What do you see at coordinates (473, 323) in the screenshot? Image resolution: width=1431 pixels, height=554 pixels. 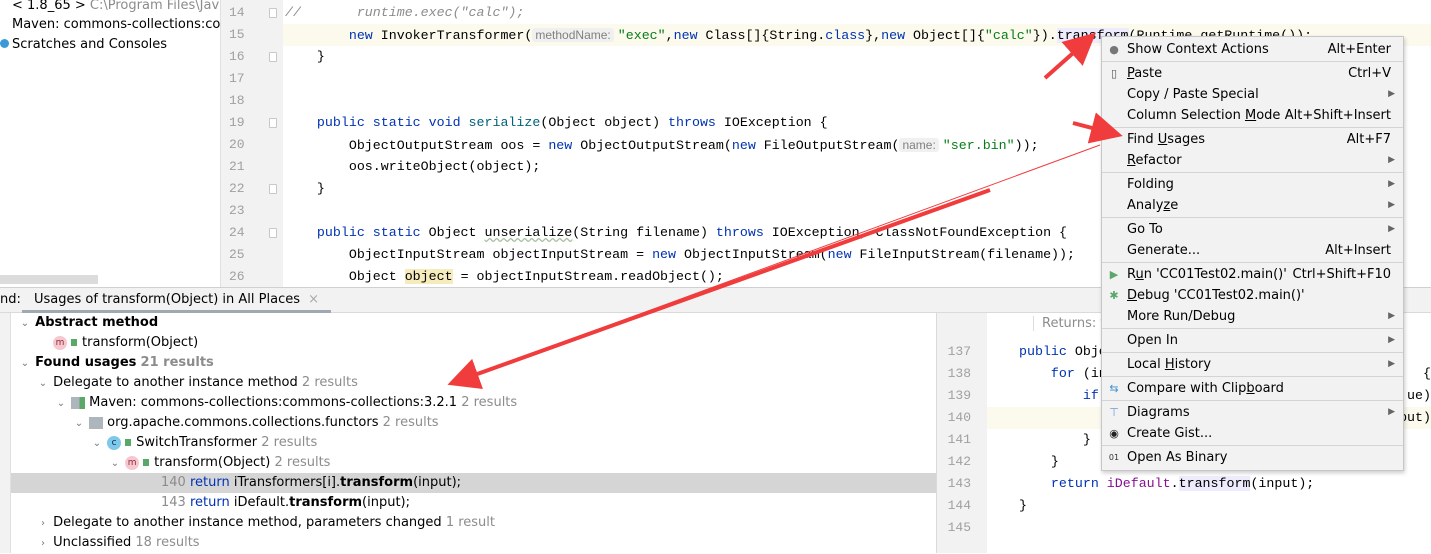 I see `tree-node: ⌄ Abstract method` at bounding box center [473, 323].